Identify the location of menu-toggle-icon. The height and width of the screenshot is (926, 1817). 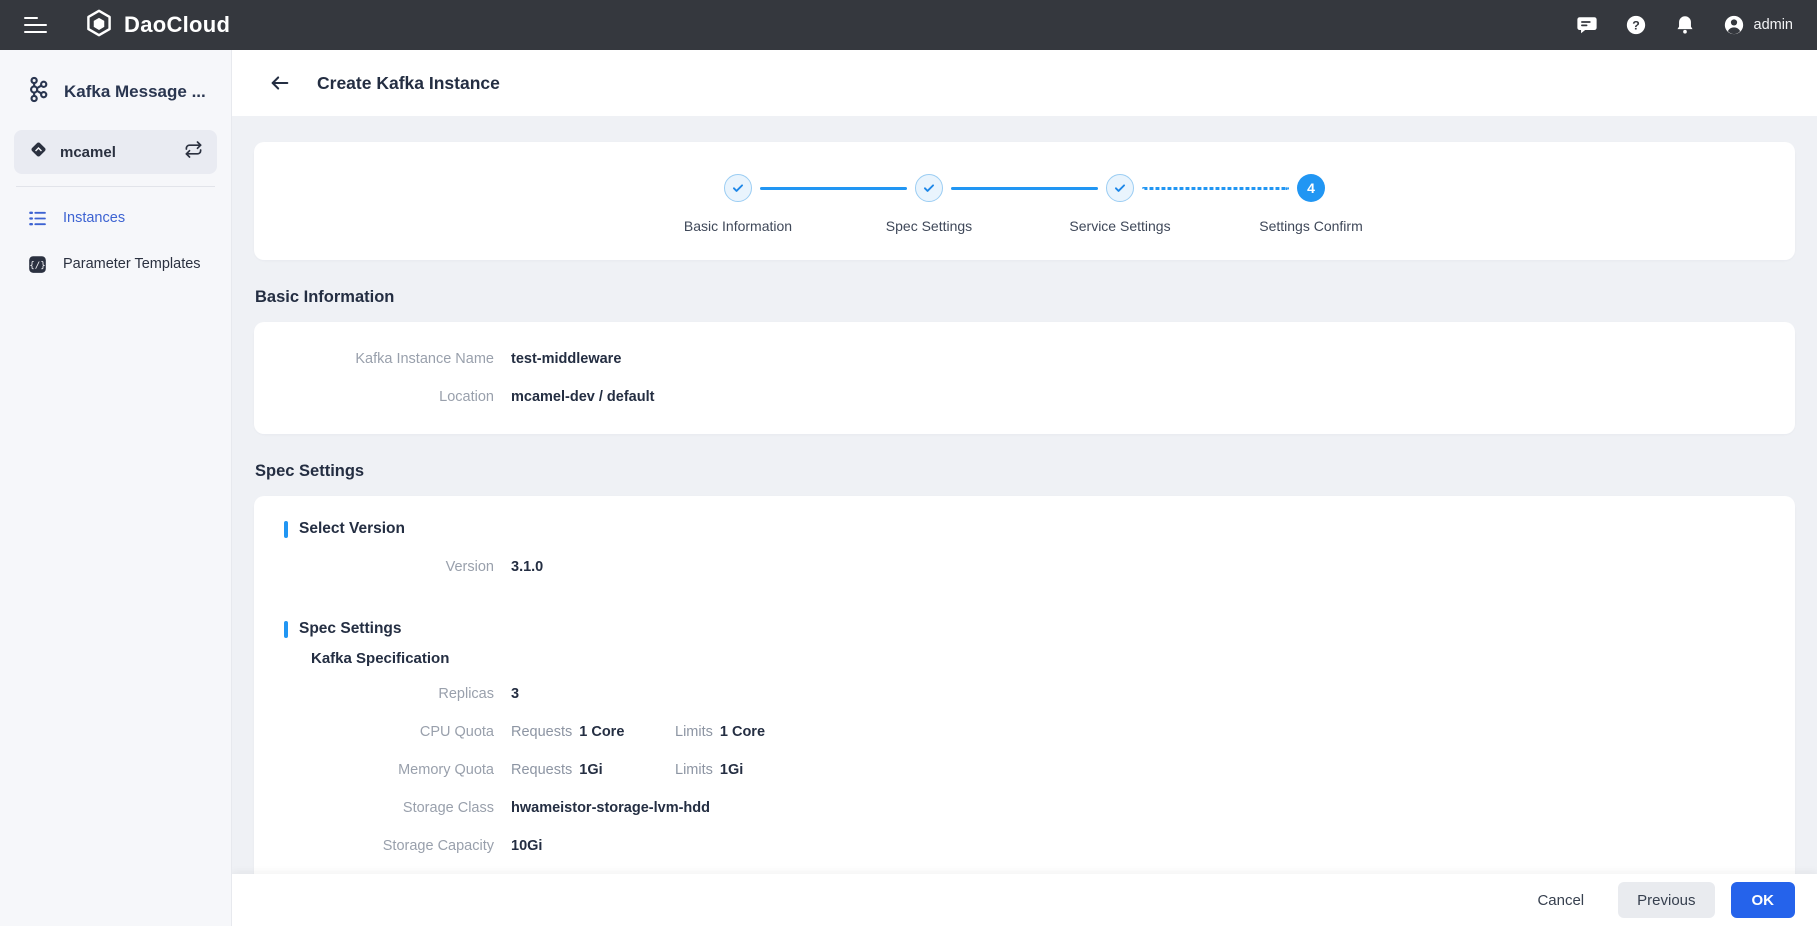
(36, 25).